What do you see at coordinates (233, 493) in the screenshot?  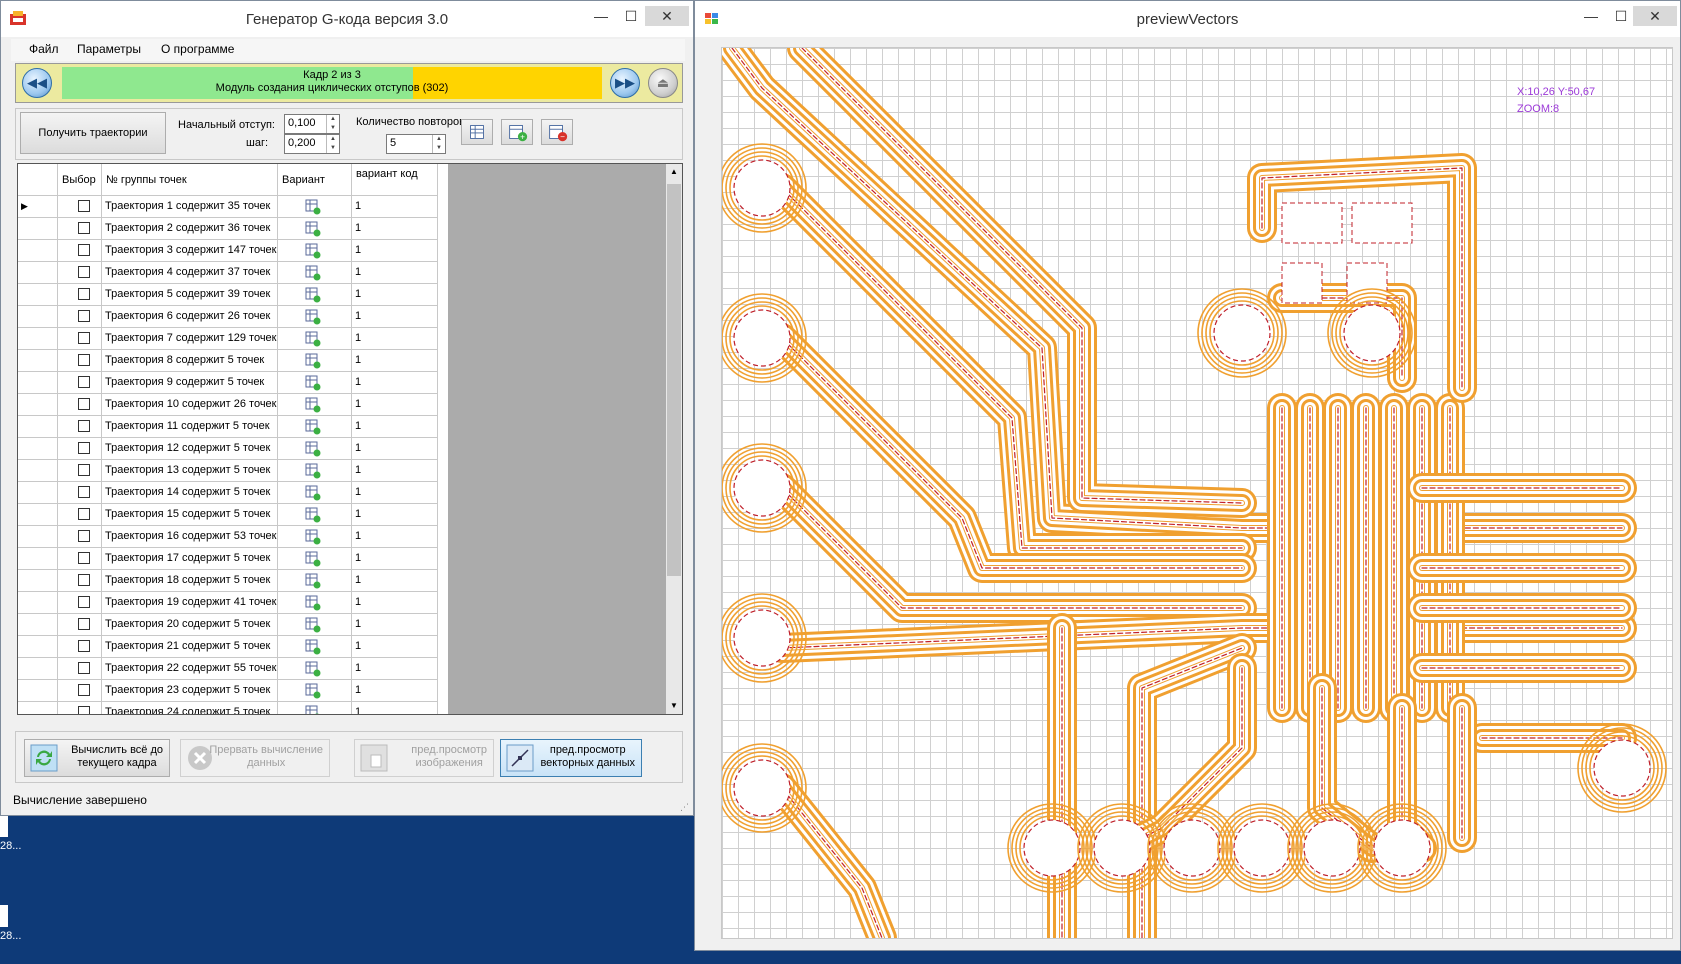 I see `table-row: Траектория 14 содержит 5 точек 1` at bounding box center [233, 493].